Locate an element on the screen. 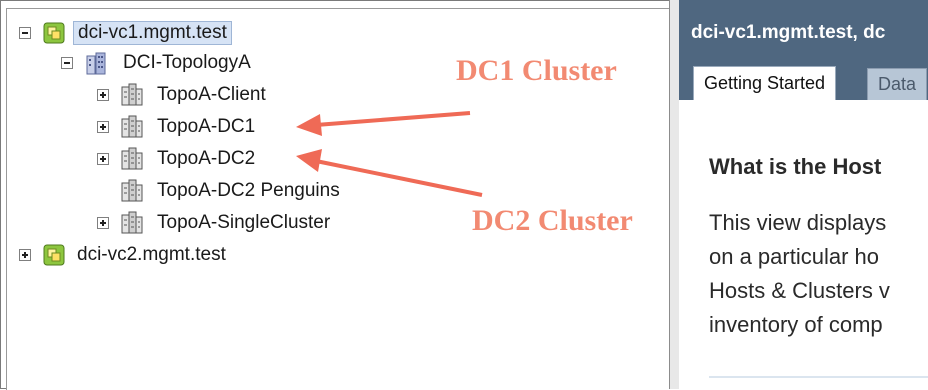 The image size is (928, 390). tree-item-label: TopoA-DC2 is located at coordinates (206, 158).